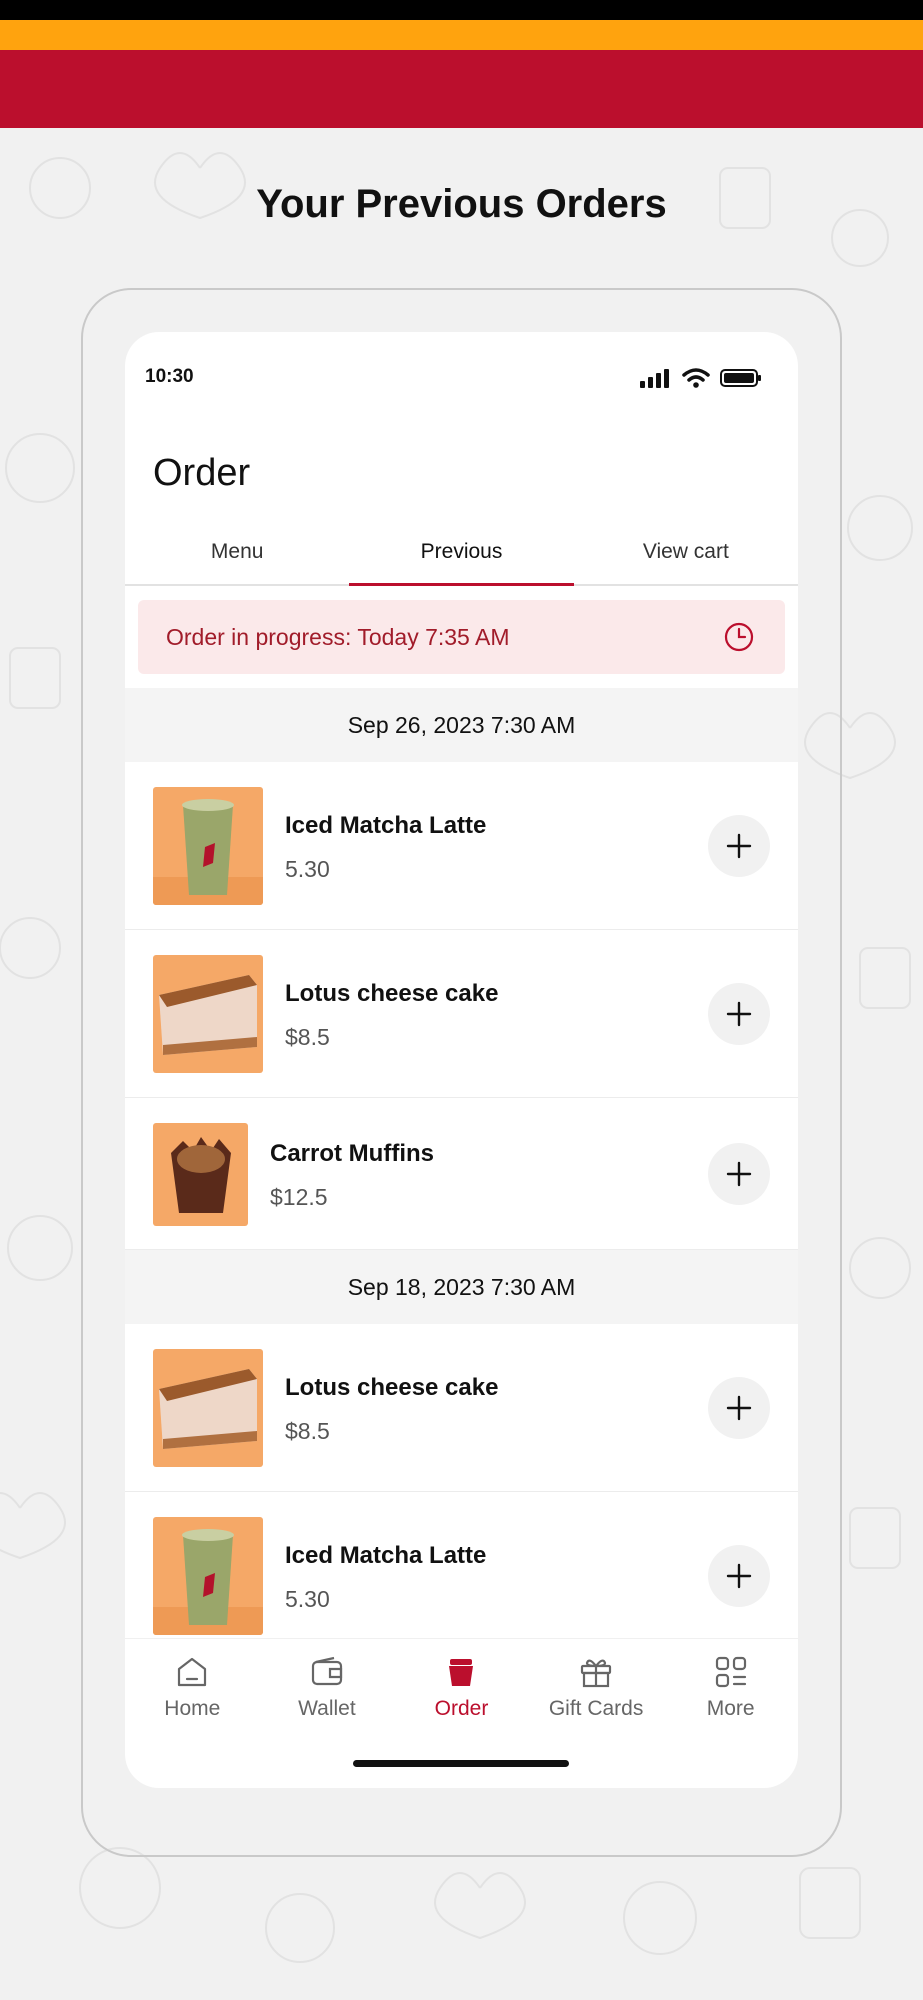 The height and width of the screenshot is (2000, 923). Describe the element at coordinates (730, 1672) in the screenshot. I see `grid-icon` at that location.